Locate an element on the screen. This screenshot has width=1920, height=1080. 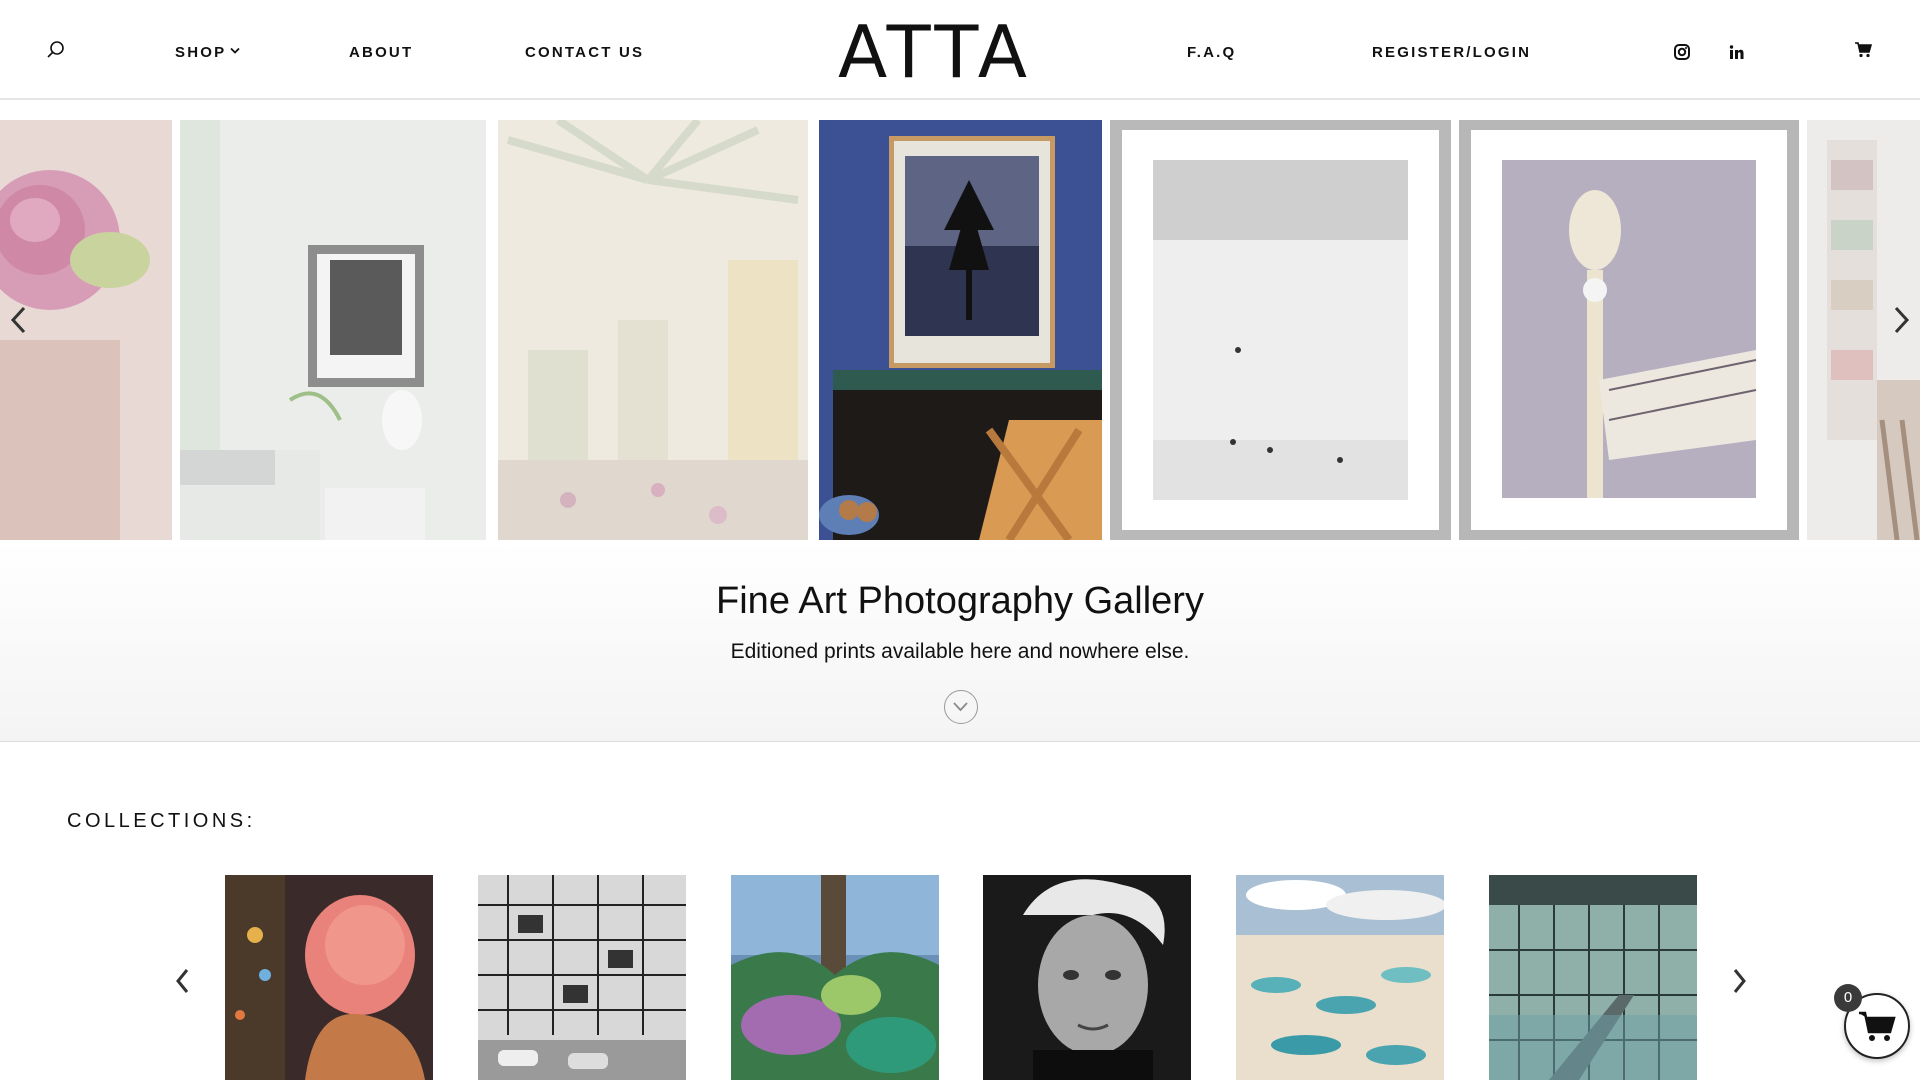
hero-title: Fine Art Photography Gallery is located at coordinates (960, 601).